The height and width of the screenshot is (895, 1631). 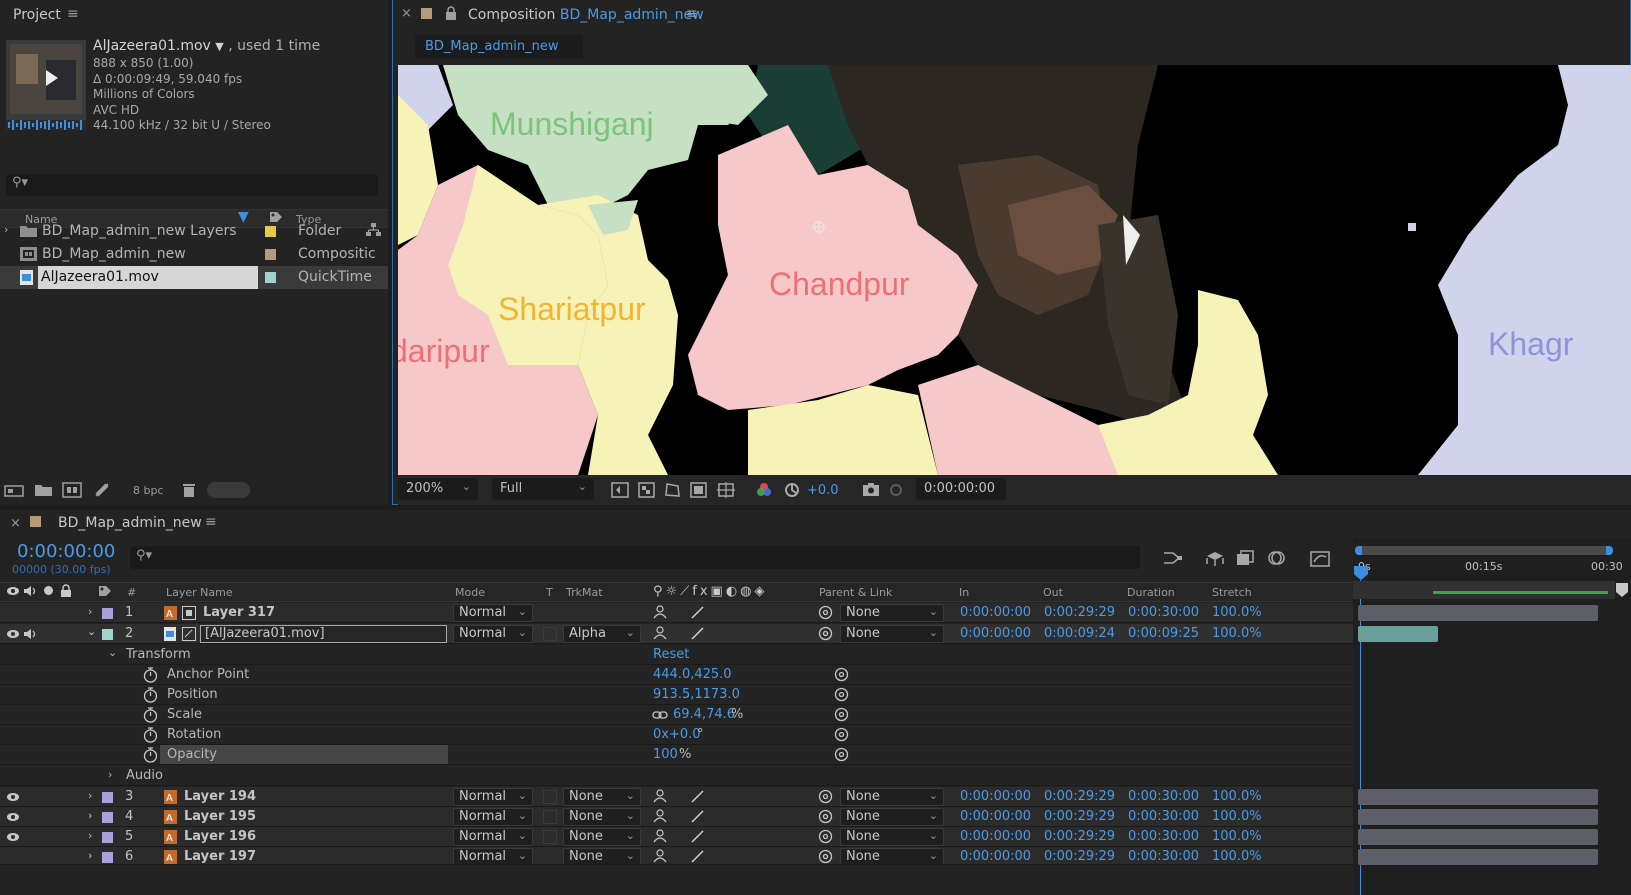 What do you see at coordinates (72, 490) in the screenshot?
I see `new-composition-icon` at bounding box center [72, 490].